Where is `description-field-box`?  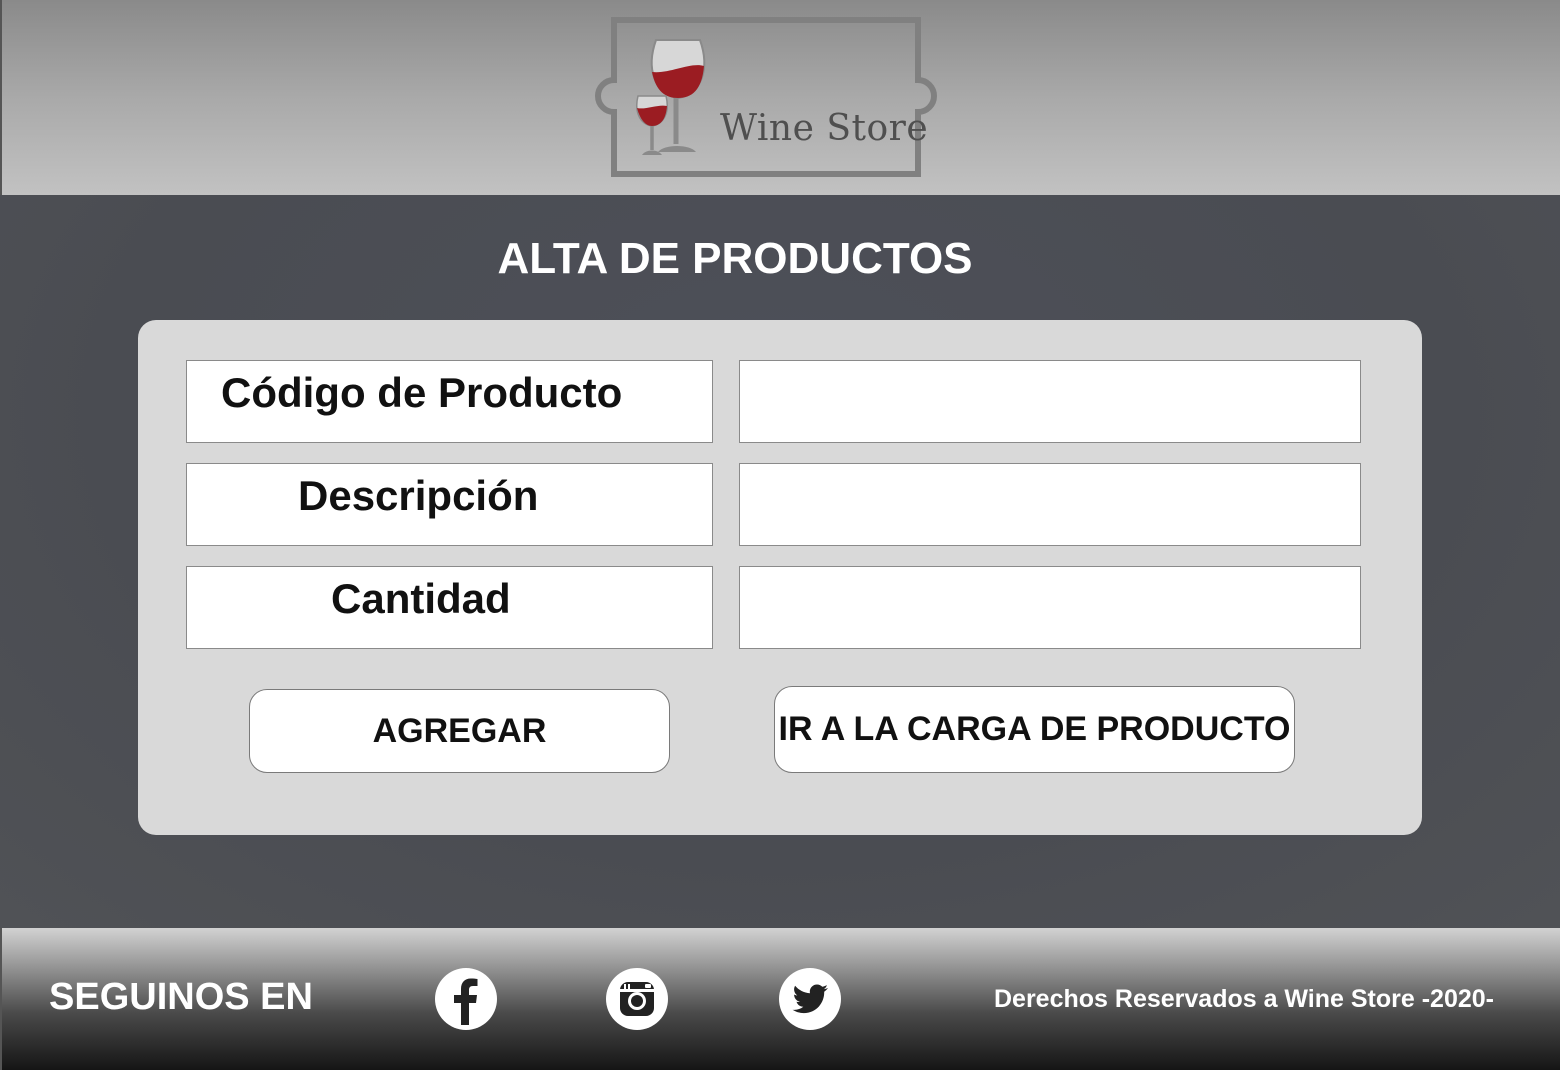
description-field-box is located at coordinates (1050, 504).